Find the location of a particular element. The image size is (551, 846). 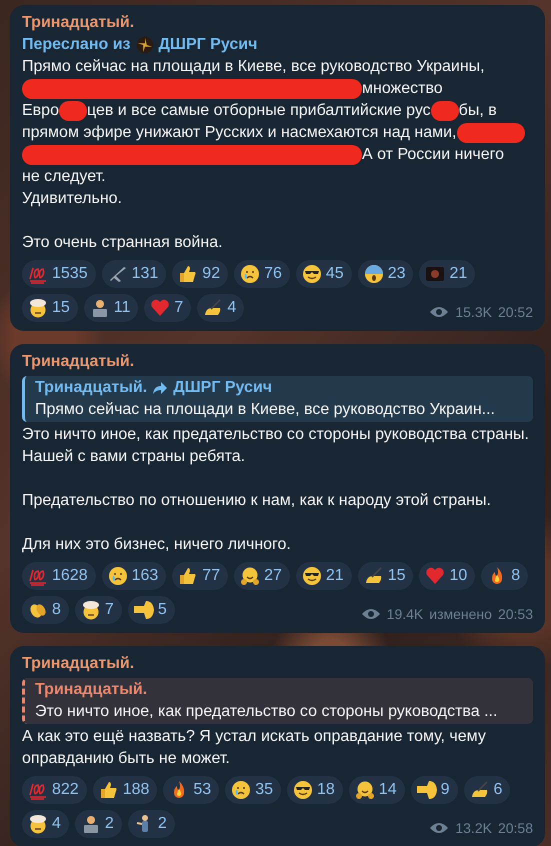

reaction-chip: 1535 is located at coordinates (59, 274).